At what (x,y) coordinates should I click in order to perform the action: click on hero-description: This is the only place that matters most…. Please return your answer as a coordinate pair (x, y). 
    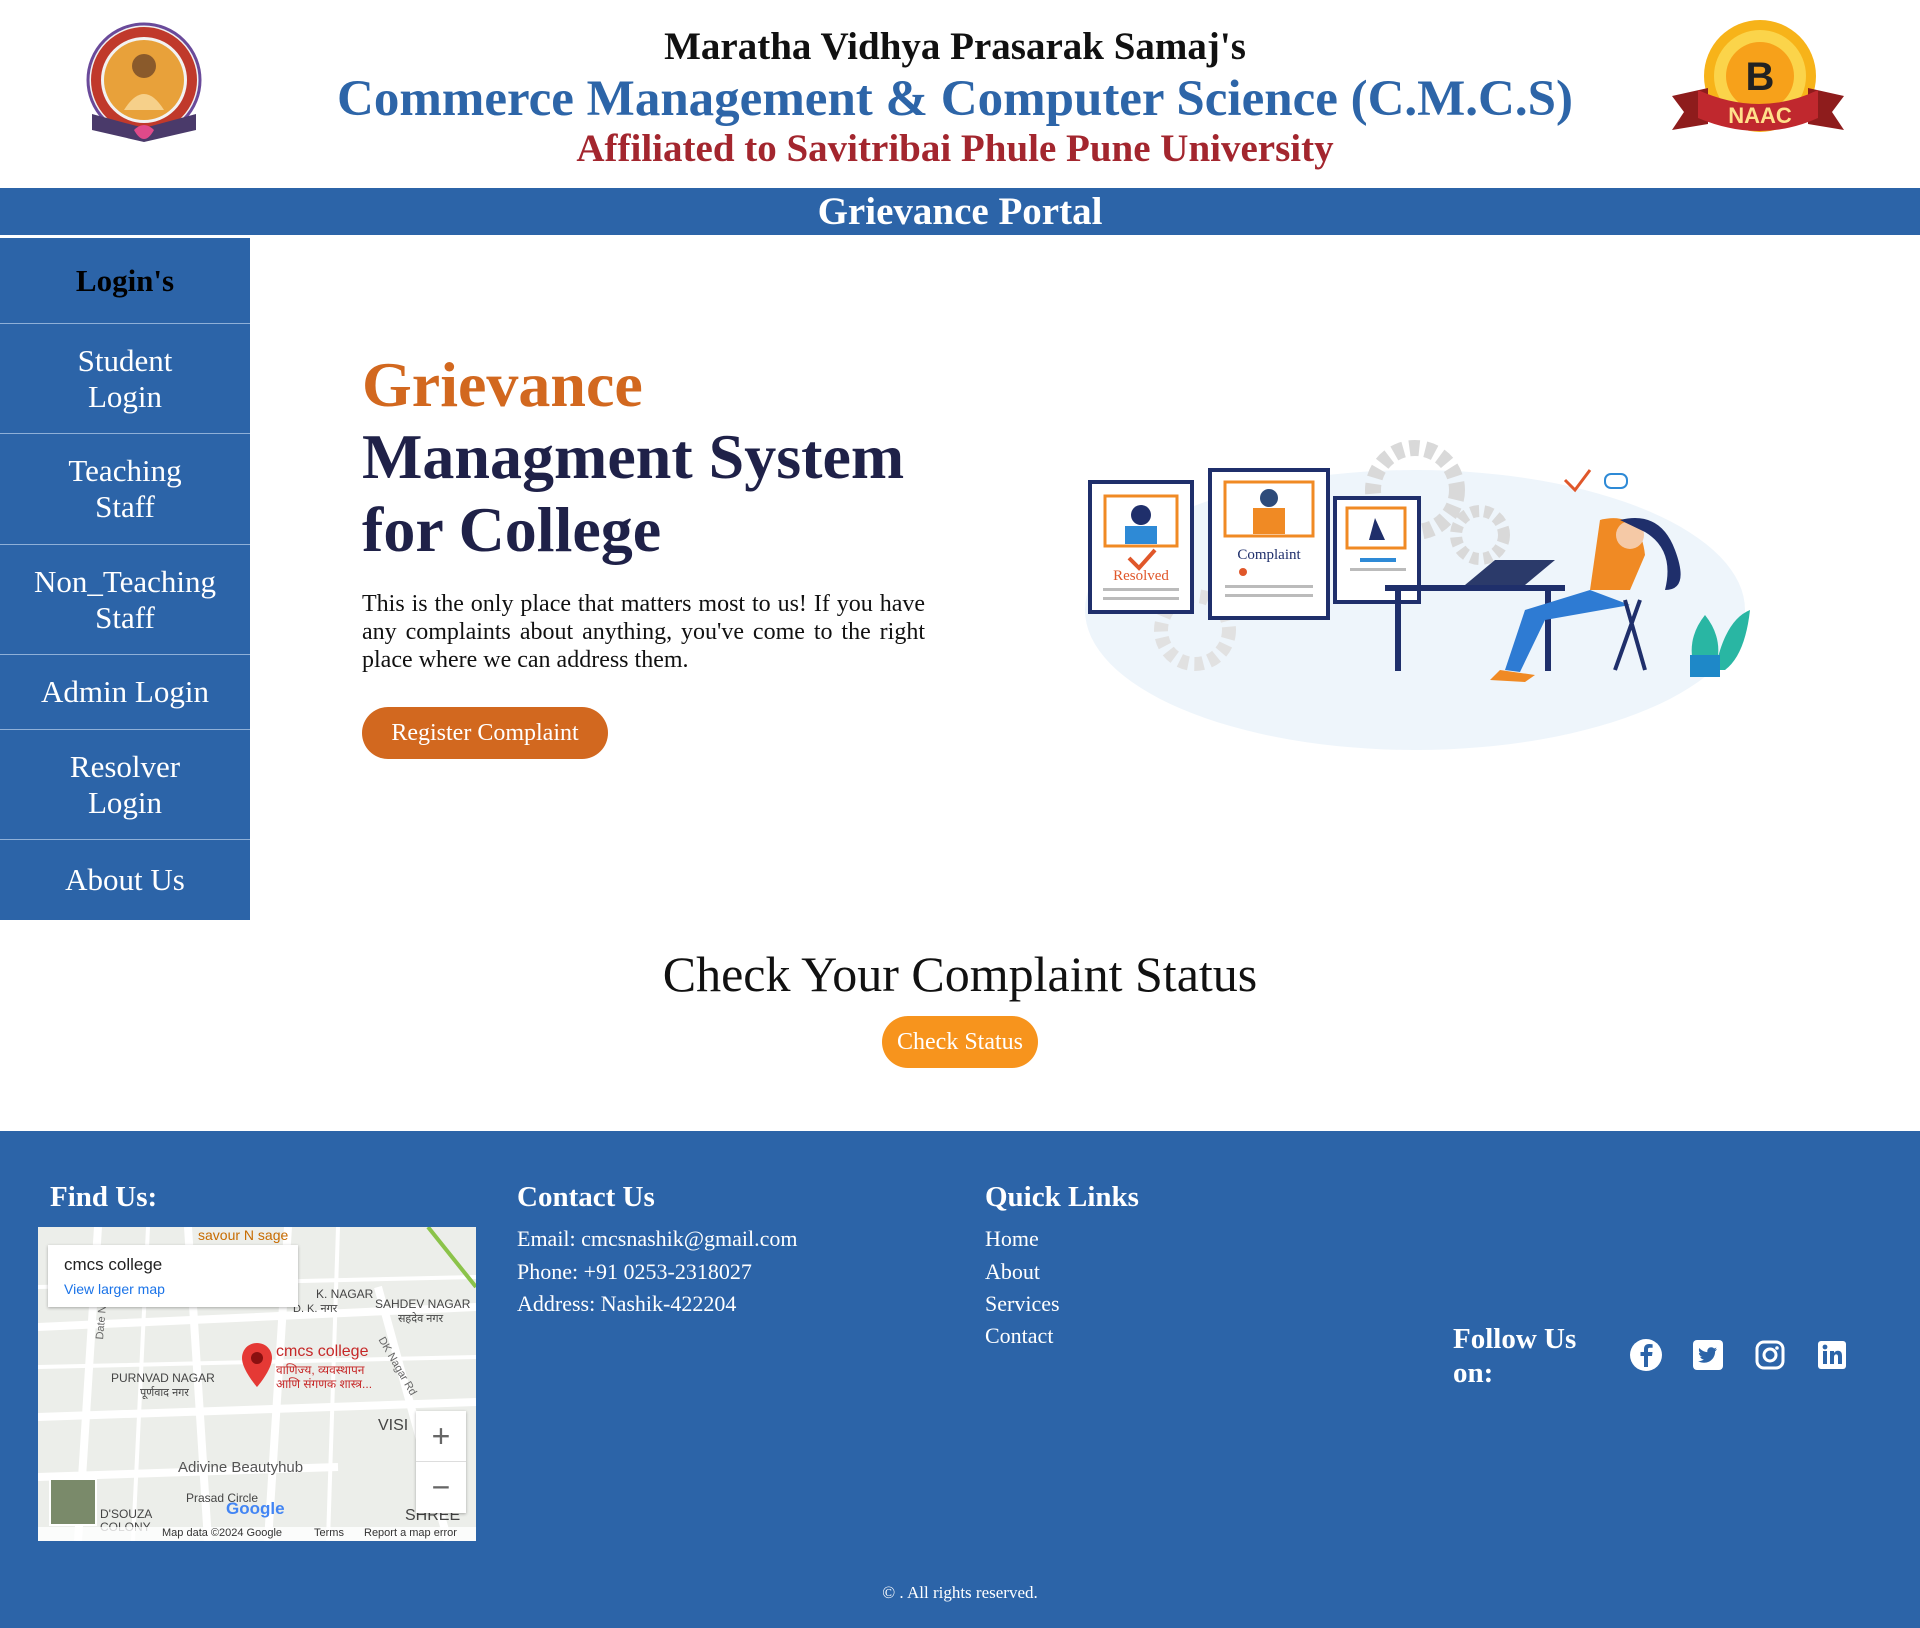
    Looking at the image, I should click on (643, 632).